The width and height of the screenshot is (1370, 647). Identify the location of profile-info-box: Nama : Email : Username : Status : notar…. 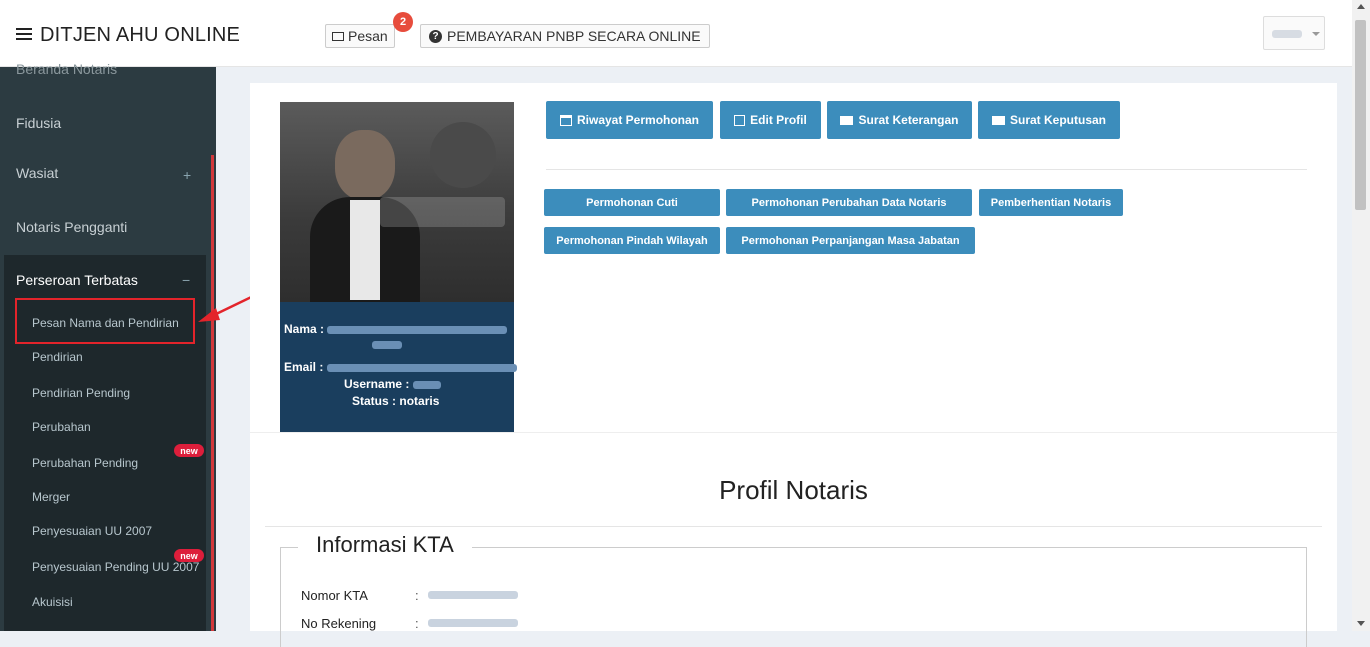
(398, 367).